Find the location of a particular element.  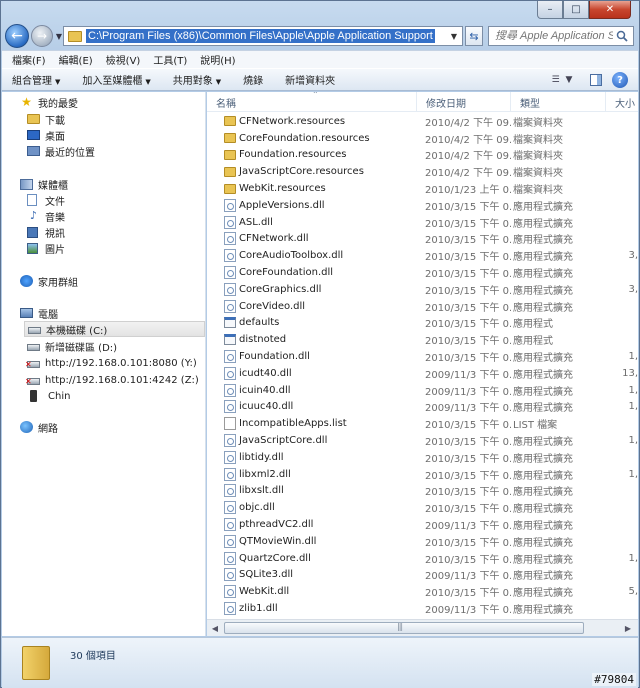

music-icon: ♪ is located at coordinates (33, 215).